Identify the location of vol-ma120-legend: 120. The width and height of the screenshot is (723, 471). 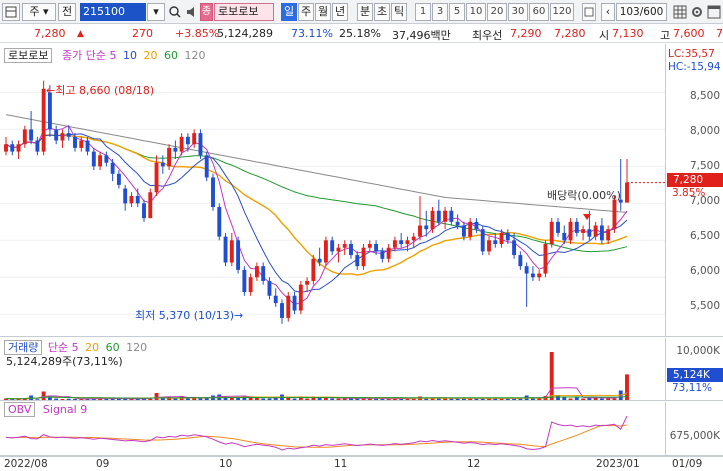
(136, 347).